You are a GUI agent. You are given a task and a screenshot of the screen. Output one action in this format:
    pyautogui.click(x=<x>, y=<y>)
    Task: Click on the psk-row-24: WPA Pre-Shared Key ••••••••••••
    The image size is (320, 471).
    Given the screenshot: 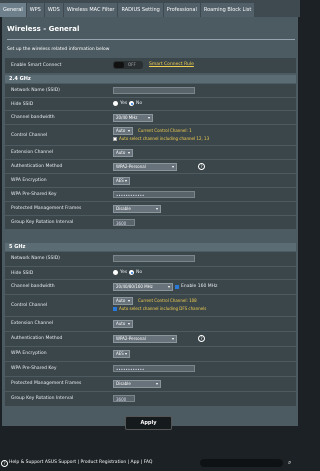 What is the action you would take?
    pyautogui.click(x=150, y=195)
    